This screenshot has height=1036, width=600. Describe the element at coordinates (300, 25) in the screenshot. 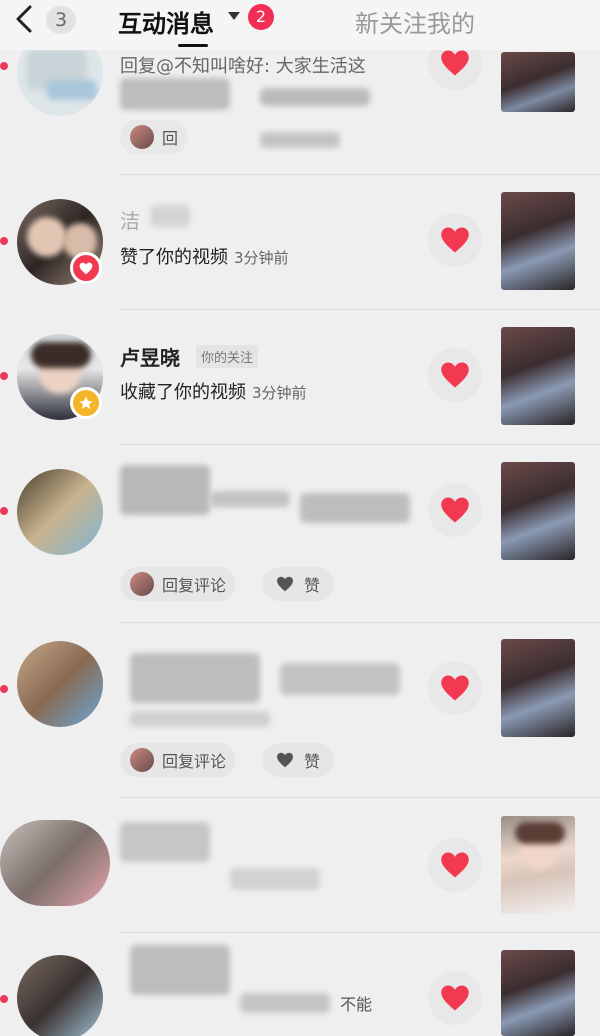

I see `top-bar: 3 互动消息 2 新关注我的` at that location.